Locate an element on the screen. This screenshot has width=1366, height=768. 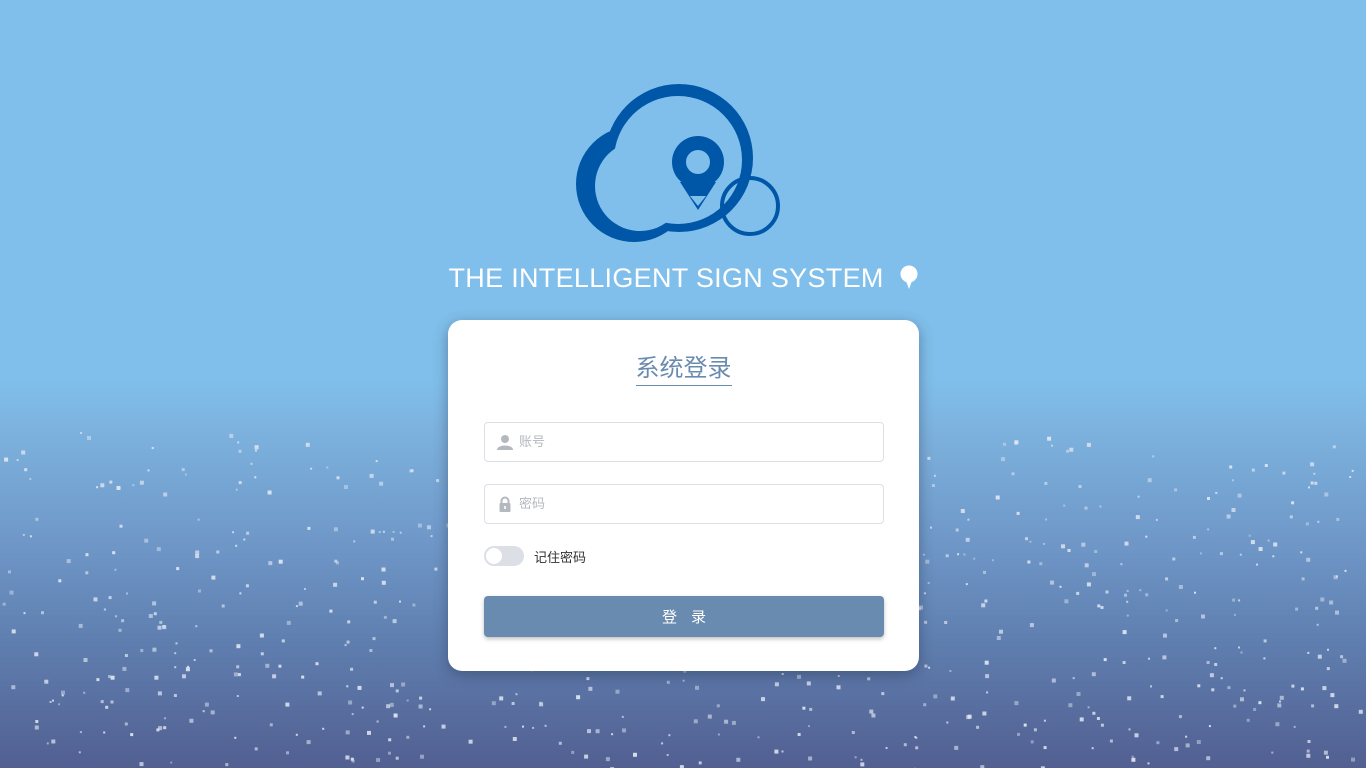
username-field is located at coordinates (684, 442).